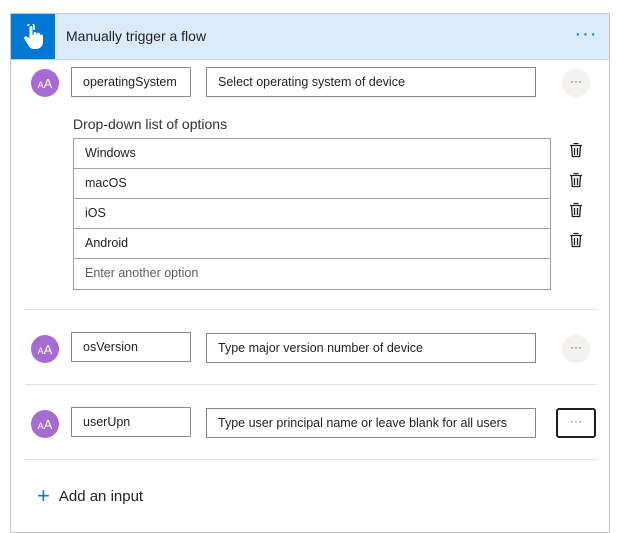  What do you see at coordinates (310, 37) in the screenshot?
I see `trigger-header: Manually trigger a flow ···` at bounding box center [310, 37].